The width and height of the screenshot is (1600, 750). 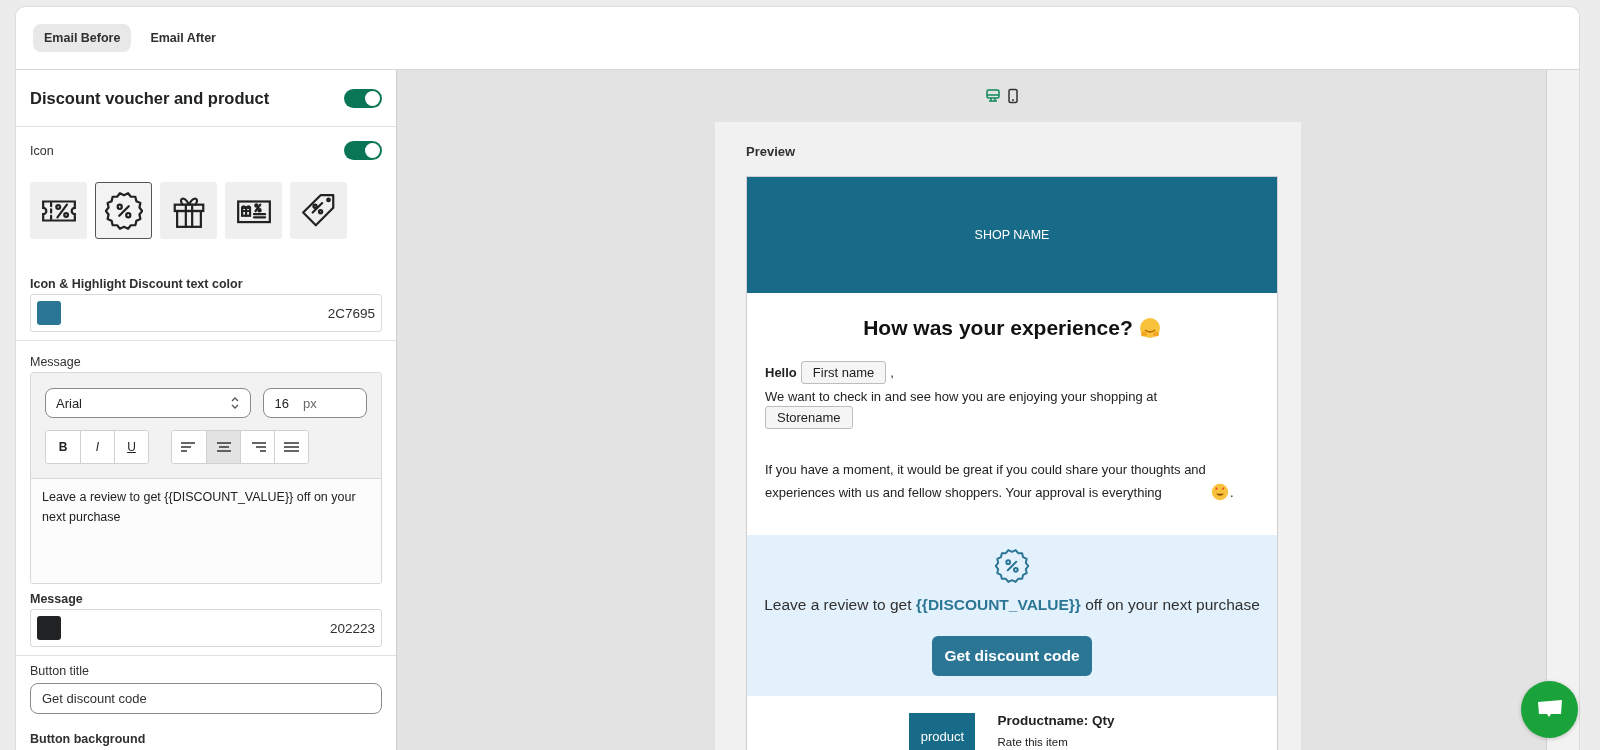 I want to click on desktop-icon, so click(x=993, y=96).